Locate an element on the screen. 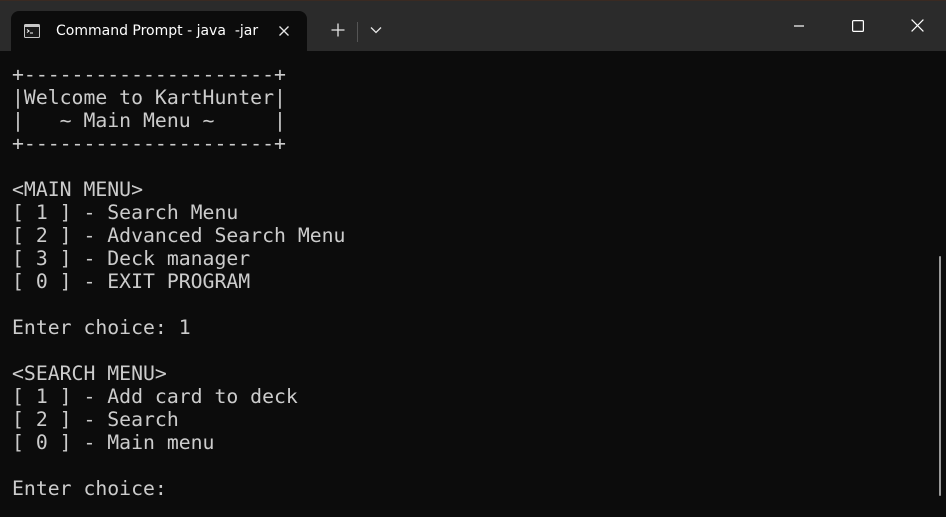 The height and width of the screenshot is (517, 946). console-line: [ 0 ] - Main menu is located at coordinates (113, 442).